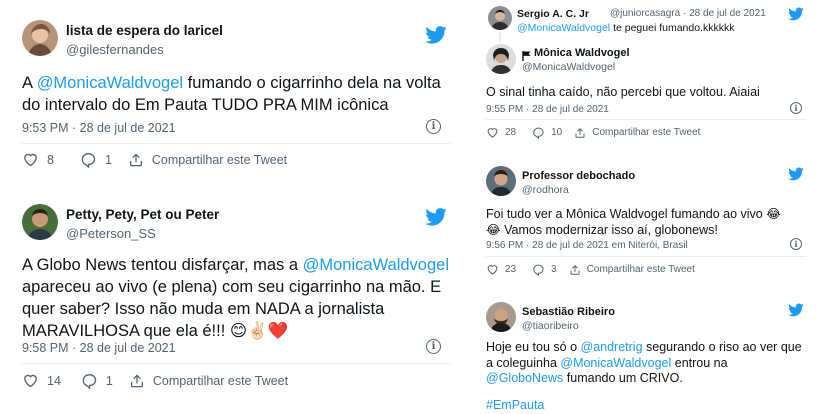  I want to click on like-button: 23, so click(501, 269).